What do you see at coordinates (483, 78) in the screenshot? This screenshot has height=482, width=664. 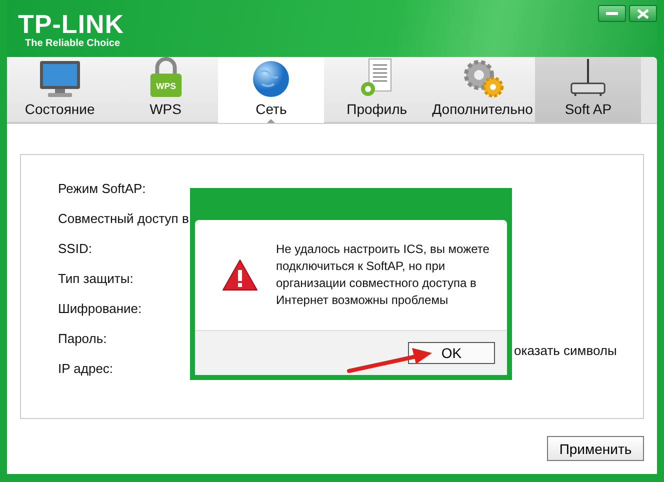 I see `gears-icon` at bounding box center [483, 78].